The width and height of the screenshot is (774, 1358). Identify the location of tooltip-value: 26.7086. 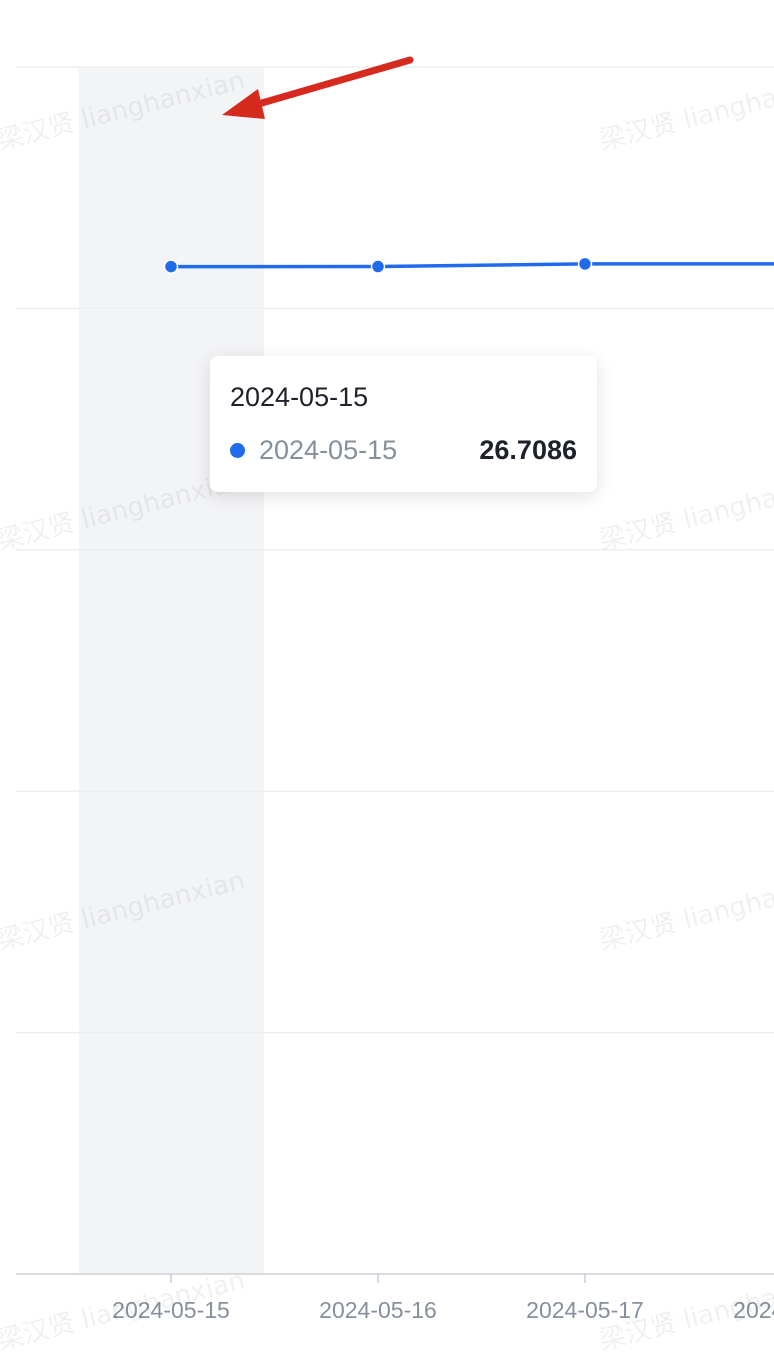
(528, 450).